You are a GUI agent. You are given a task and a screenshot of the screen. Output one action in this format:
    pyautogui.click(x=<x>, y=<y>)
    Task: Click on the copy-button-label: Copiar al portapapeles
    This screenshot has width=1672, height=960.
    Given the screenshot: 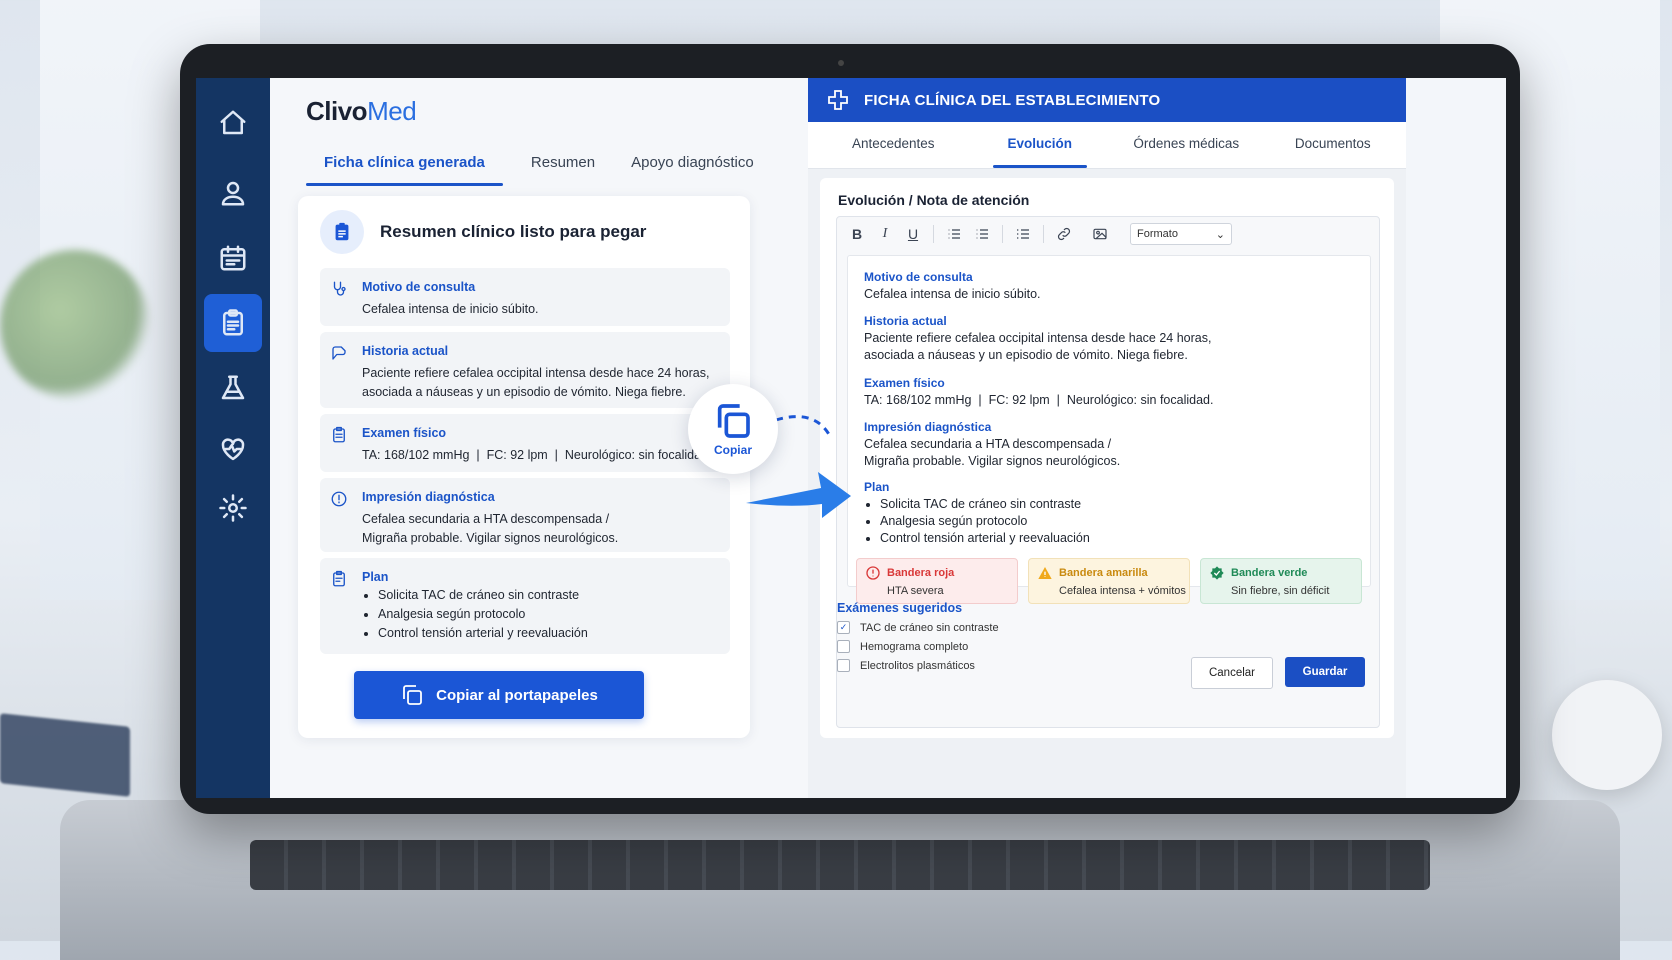 What is the action you would take?
    pyautogui.click(x=517, y=695)
    